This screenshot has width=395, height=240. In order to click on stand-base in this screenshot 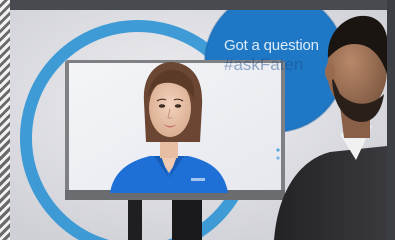, I will do `click(187, 217)`.